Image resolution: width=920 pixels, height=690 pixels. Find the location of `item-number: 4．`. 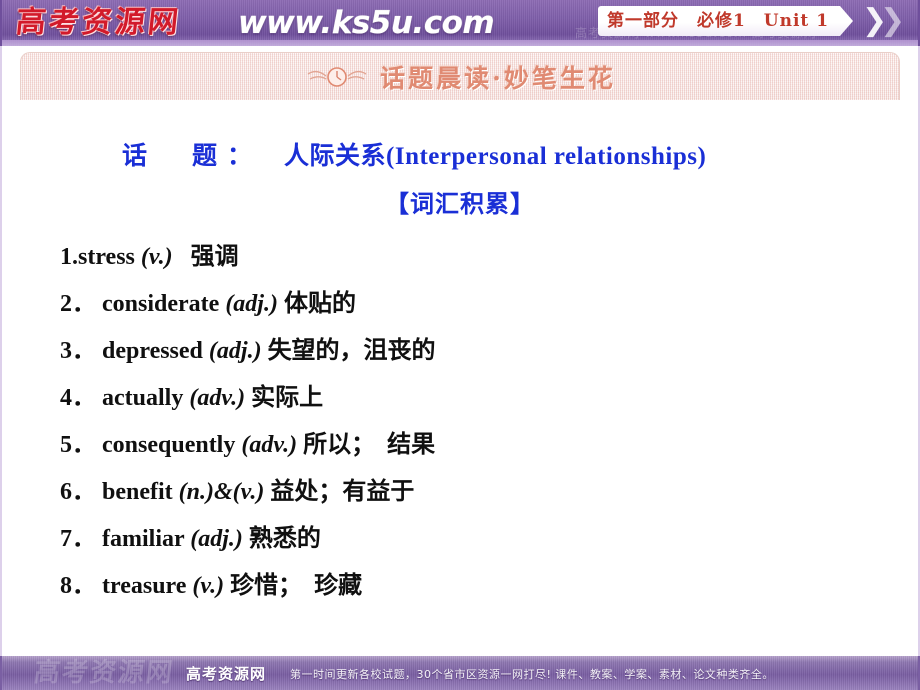

item-number: 4． is located at coordinates (78, 398).